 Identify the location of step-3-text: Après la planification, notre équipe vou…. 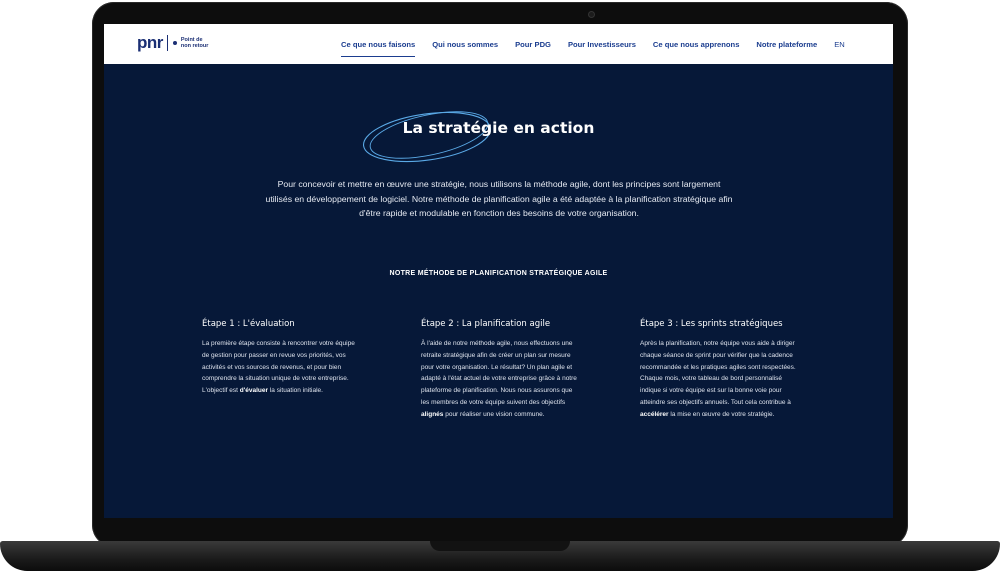
(718, 373).